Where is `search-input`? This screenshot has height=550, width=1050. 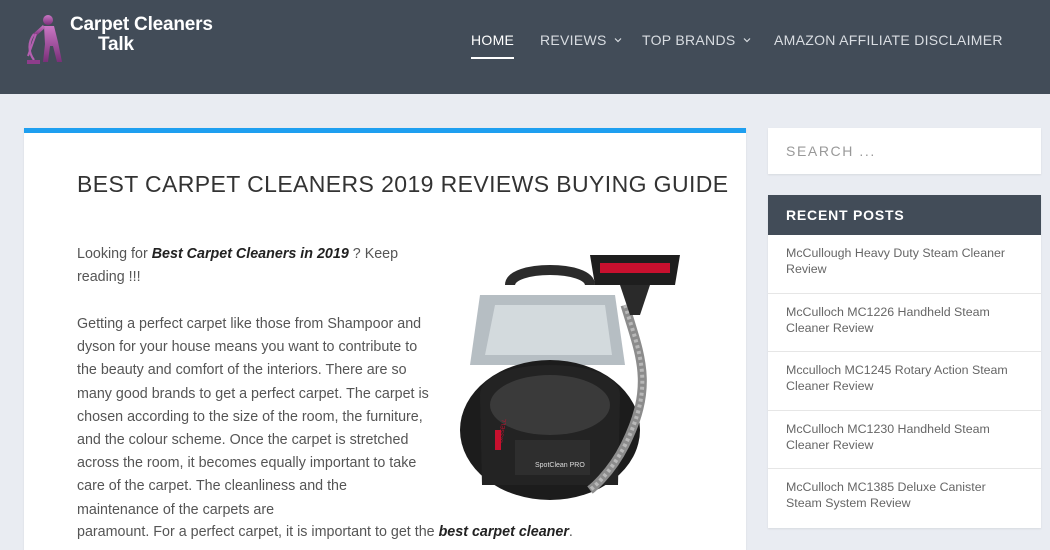 search-input is located at coordinates (904, 151).